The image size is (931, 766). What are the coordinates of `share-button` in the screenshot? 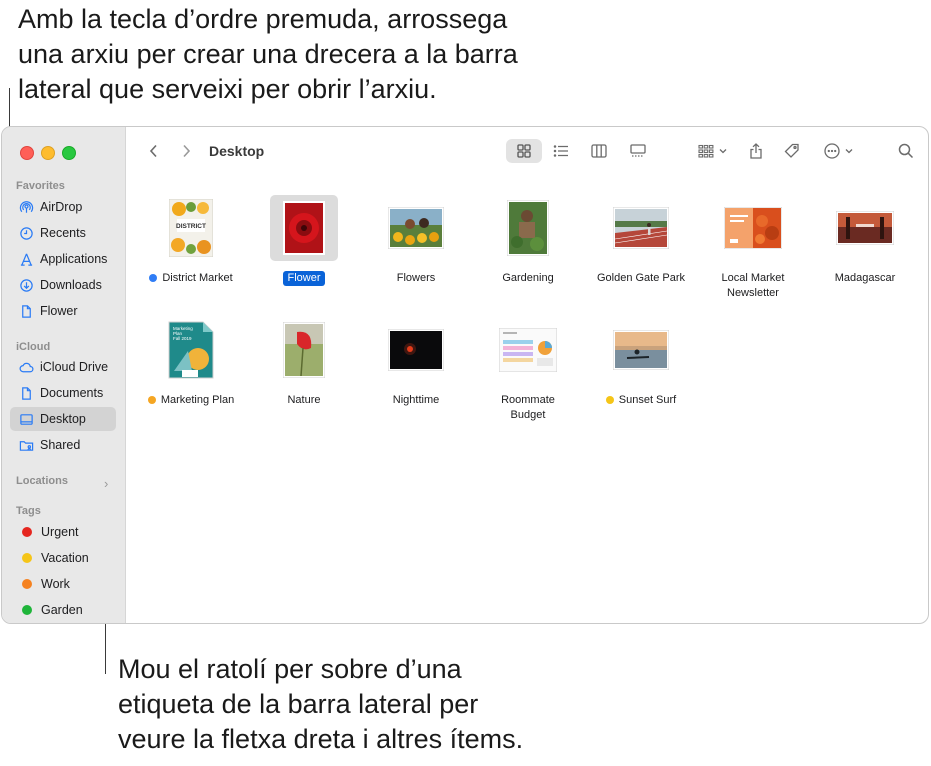 It's located at (756, 151).